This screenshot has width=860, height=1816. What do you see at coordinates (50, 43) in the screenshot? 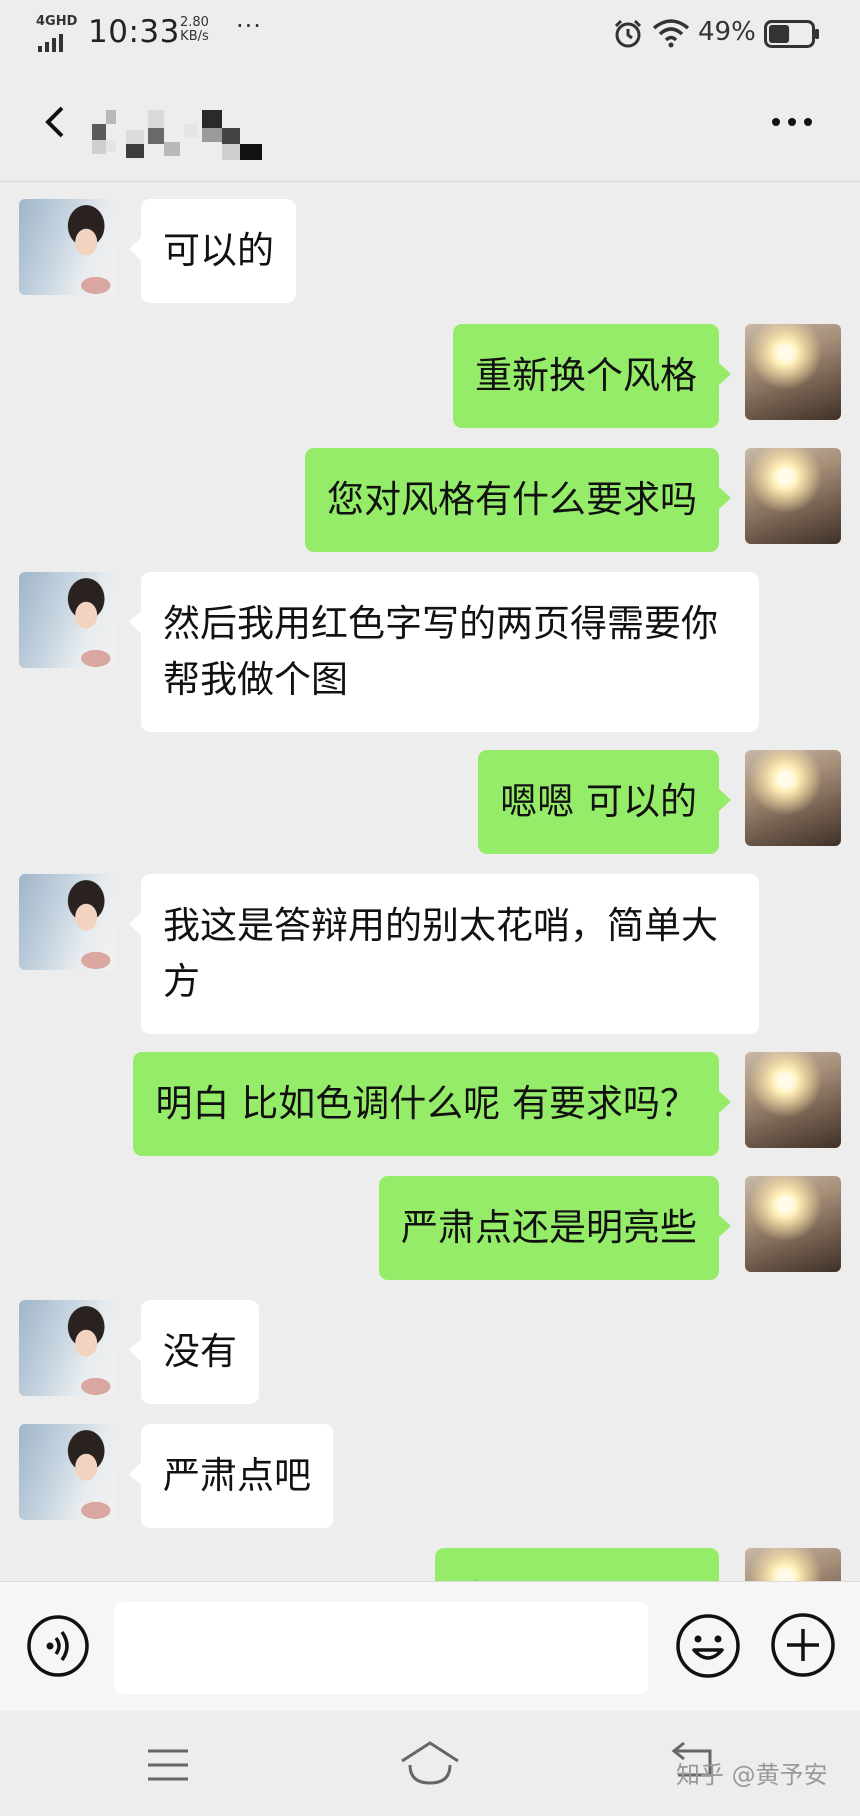
I see `signal-icon` at bounding box center [50, 43].